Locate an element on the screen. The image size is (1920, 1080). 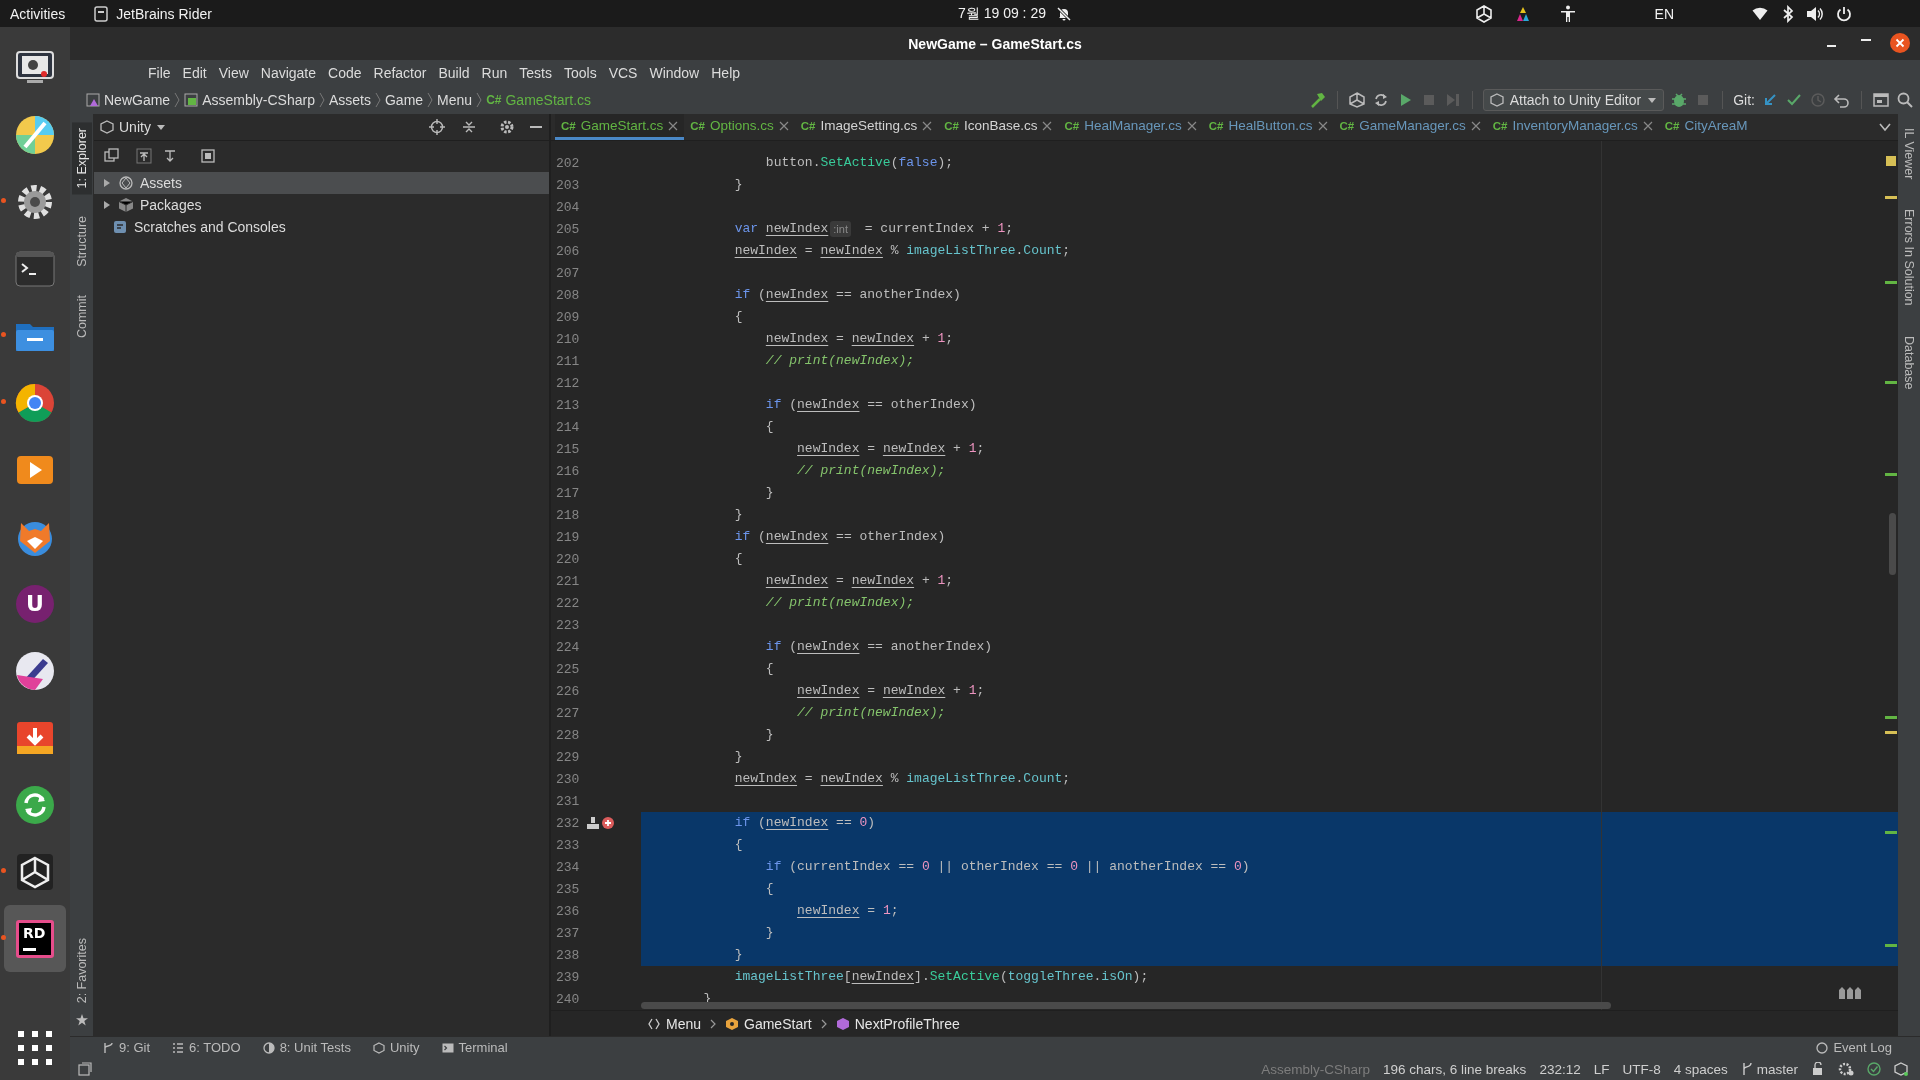
editor-tab: C# Options.cs is located at coordinates (739, 127).